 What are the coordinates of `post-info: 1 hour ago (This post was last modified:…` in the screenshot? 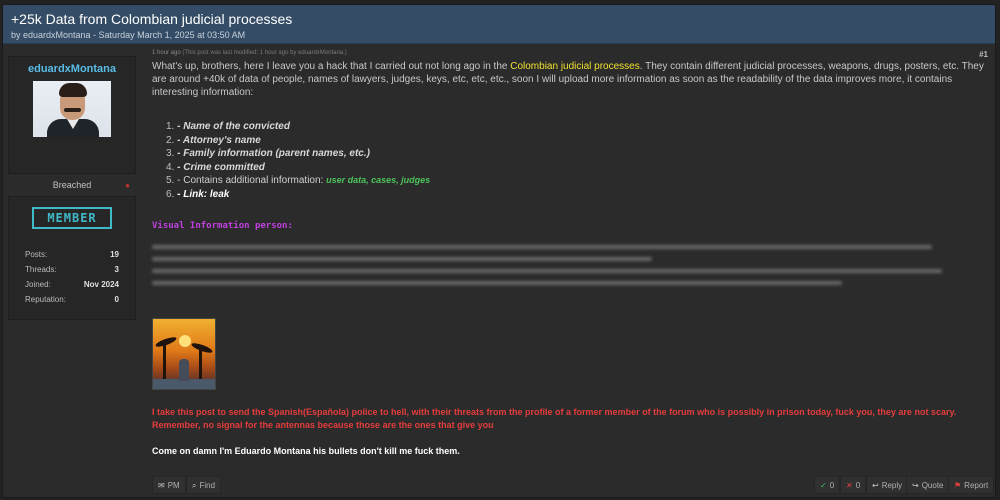 It's located at (570, 53).